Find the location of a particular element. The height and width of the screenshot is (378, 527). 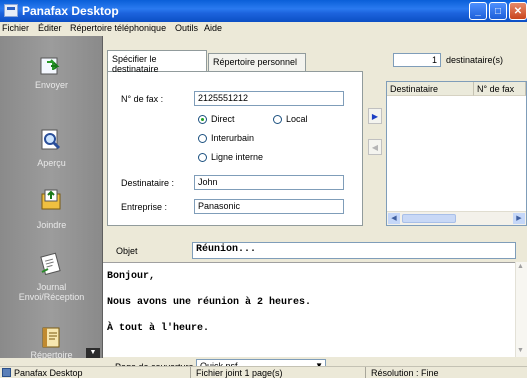

sidebar-item-journal: Journal Envoi/Réception is located at coordinates (51, 281).